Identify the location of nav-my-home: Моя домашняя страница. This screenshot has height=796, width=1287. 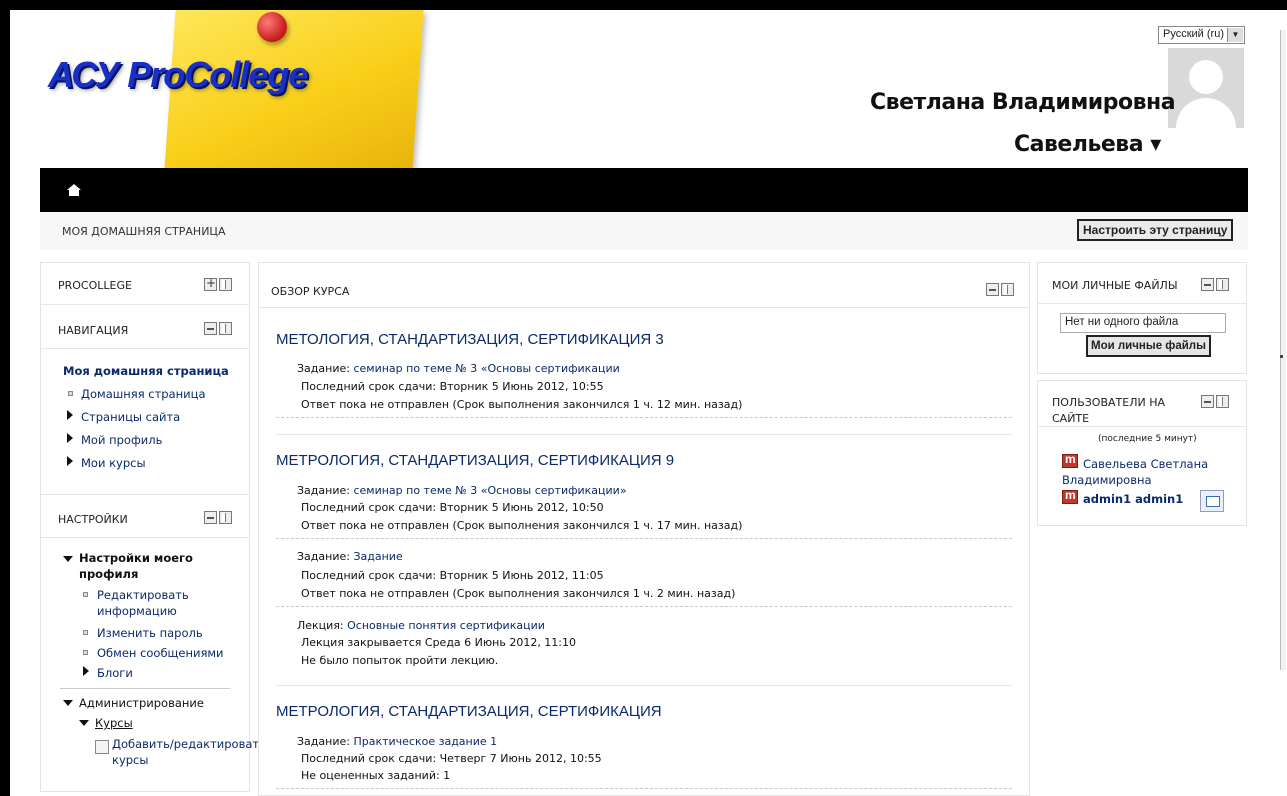
(146, 371).